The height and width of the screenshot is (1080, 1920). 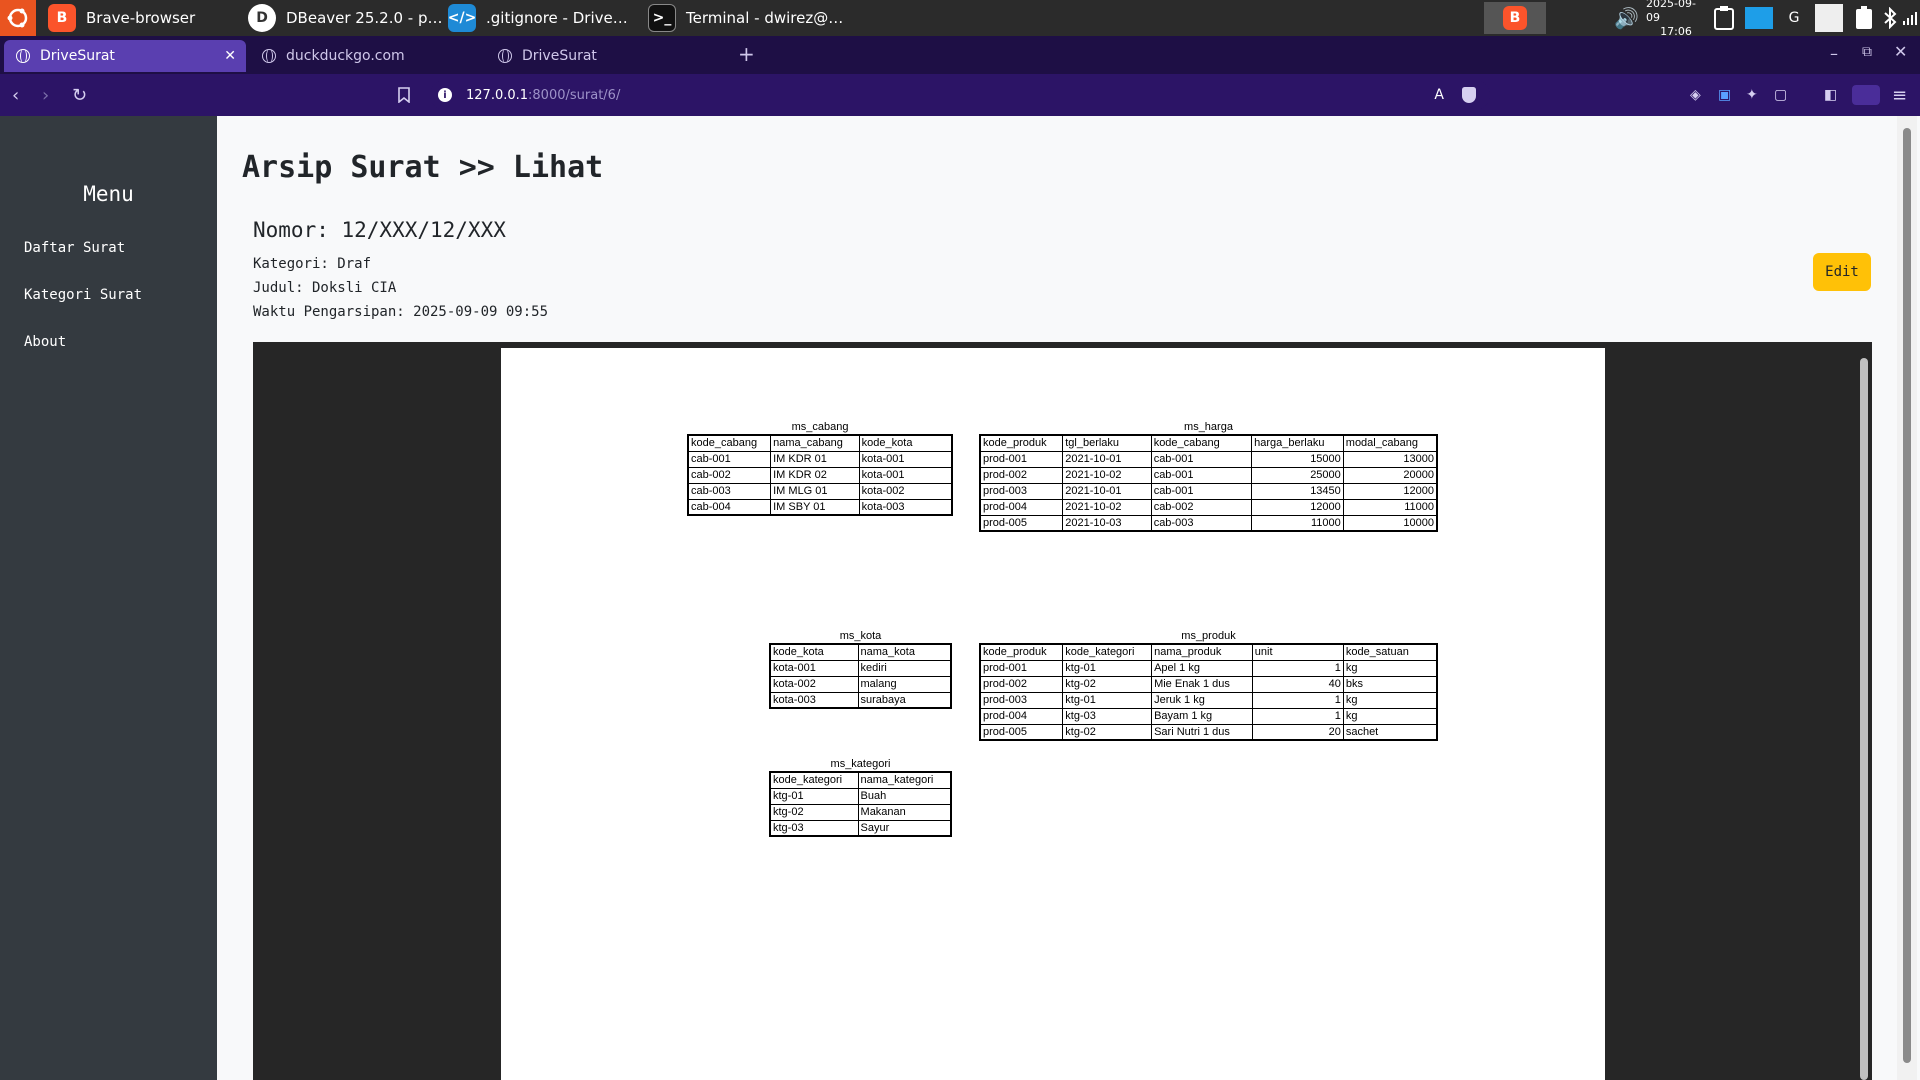 I want to click on vpn-icon, so click(x=1866, y=95).